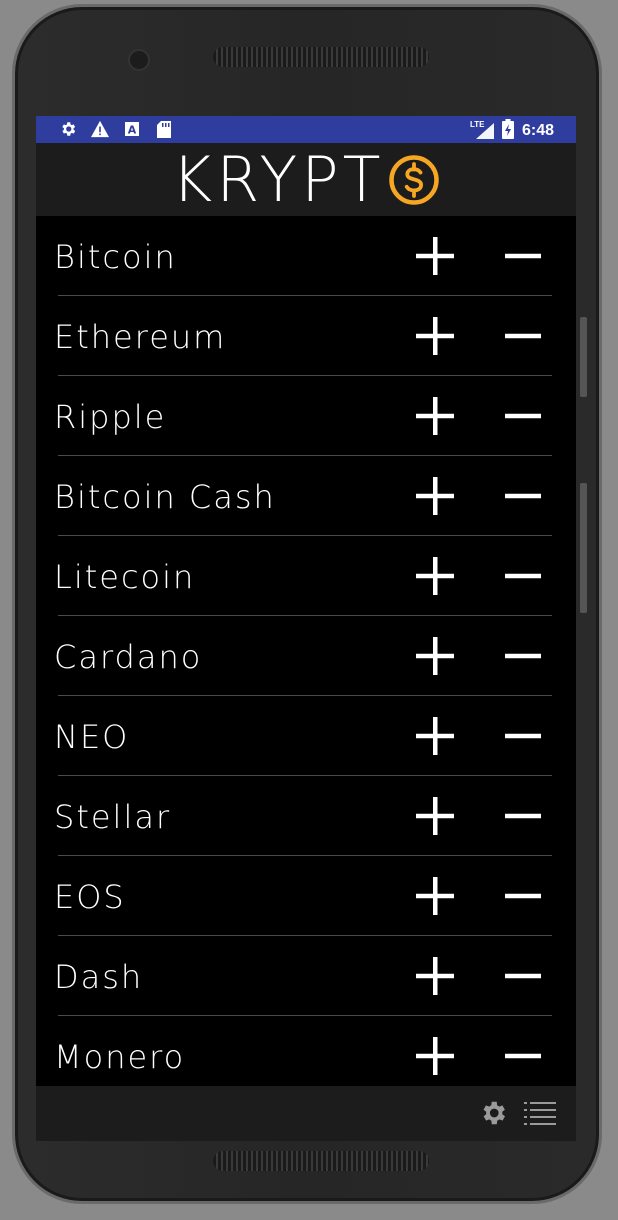 The height and width of the screenshot is (1220, 618). I want to click on gear-icon, so click(493, 1113).